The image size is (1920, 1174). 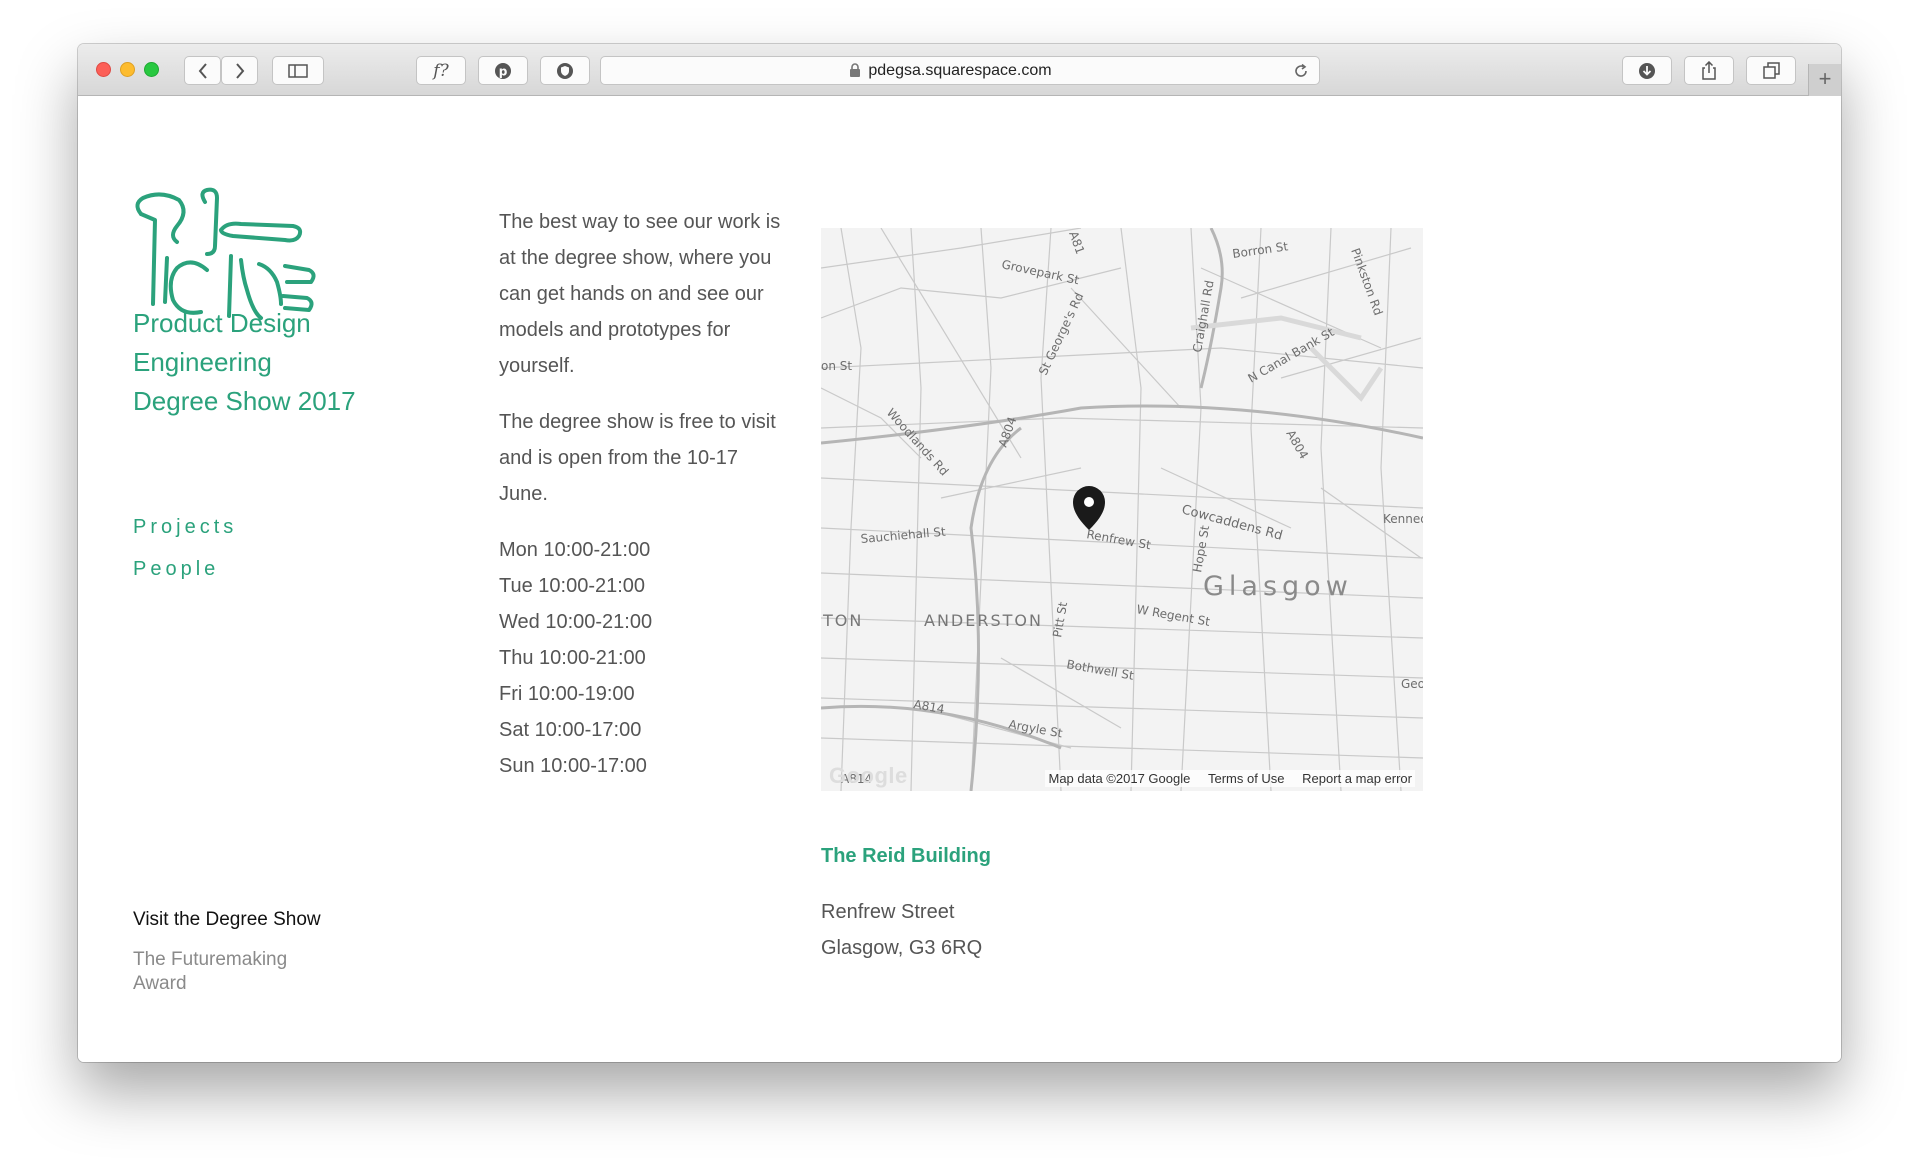 What do you see at coordinates (575, 550) in the screenshot?
I see `hours-row: Mon 10:00-21:00` at bounding box center [575, 550].